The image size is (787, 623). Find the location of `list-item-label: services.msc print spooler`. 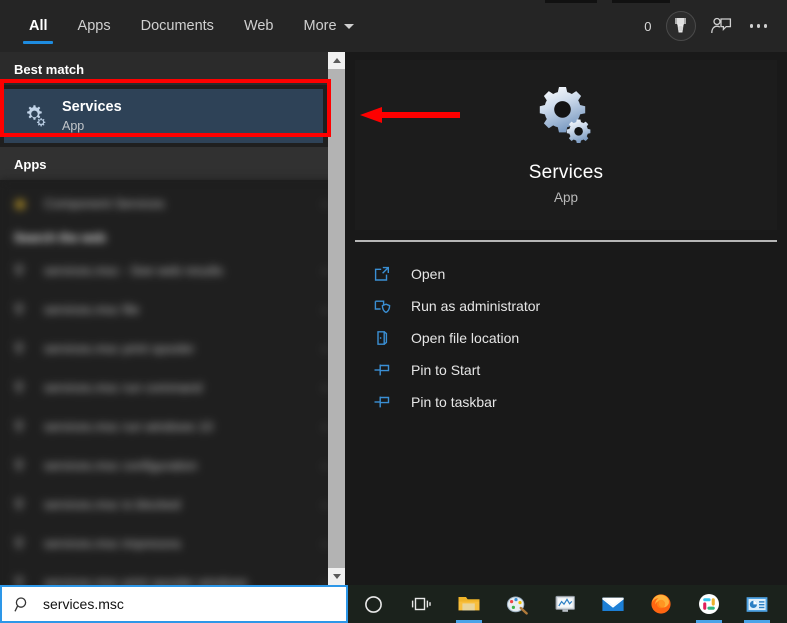

list-item-label: services.msc print spooler is located at coordinates (119, 348).